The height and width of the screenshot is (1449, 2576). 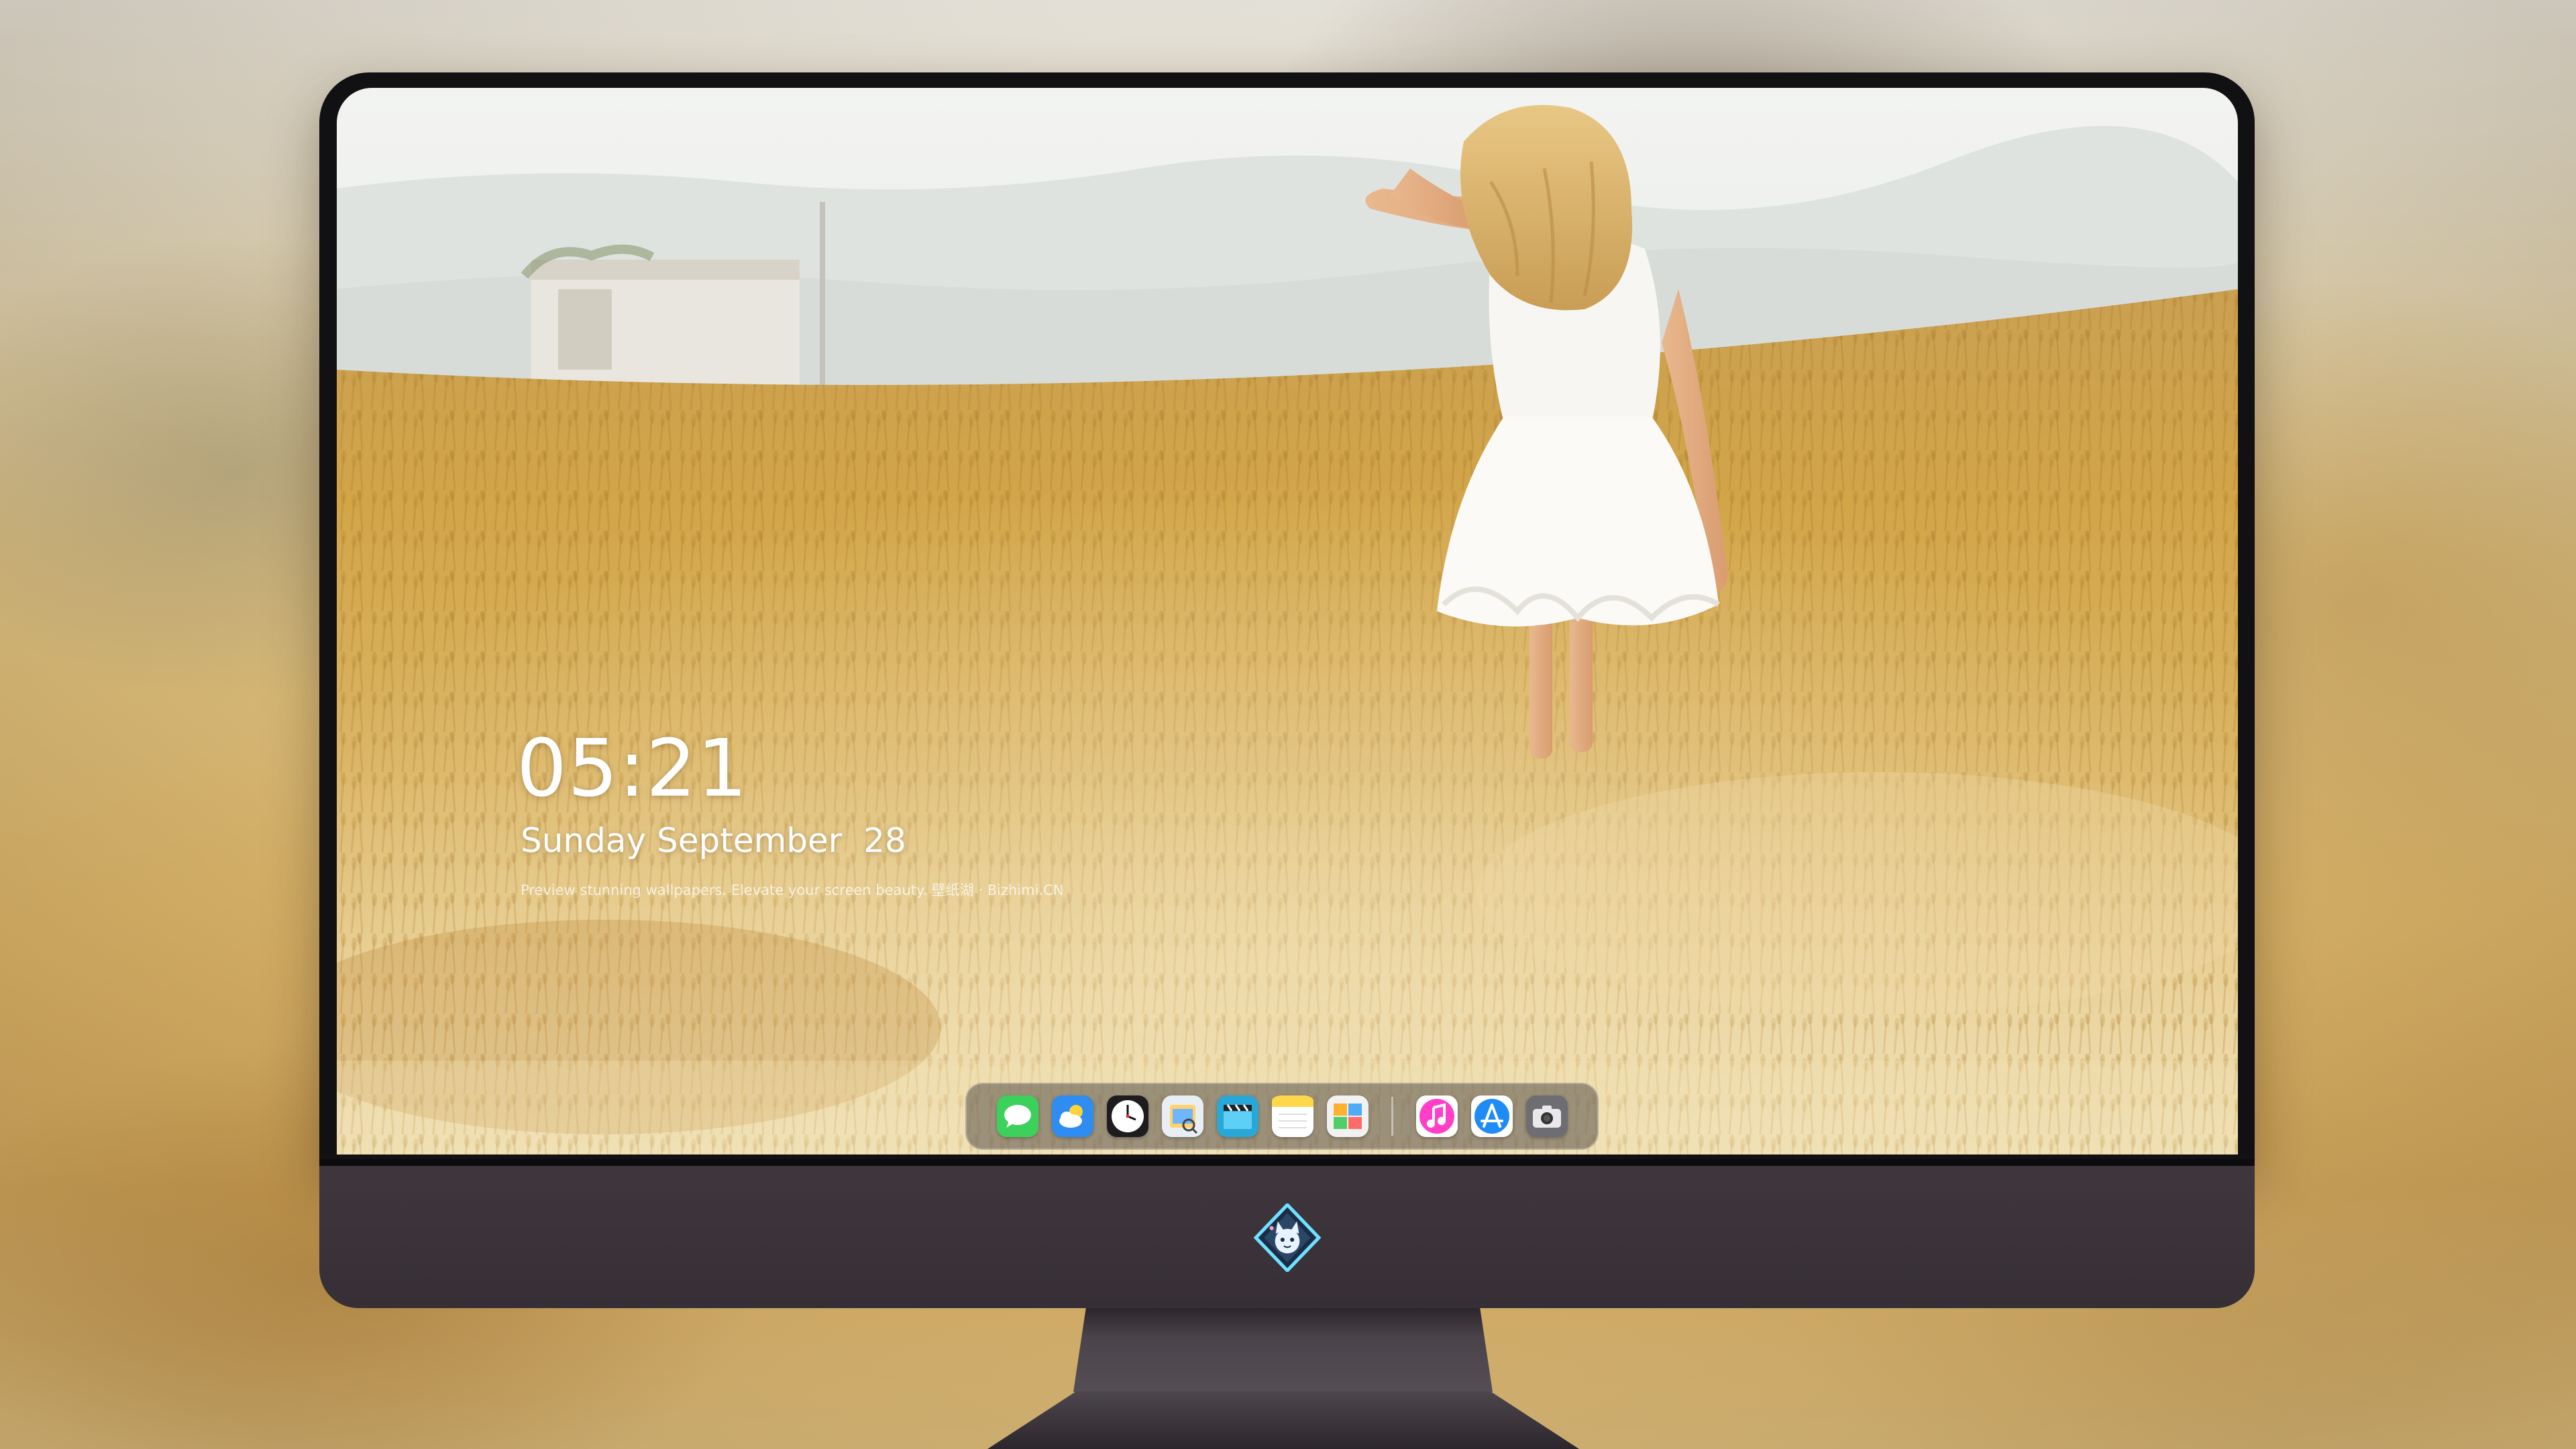 I want to click on messages-icon, so click(x=1017, y=1116).